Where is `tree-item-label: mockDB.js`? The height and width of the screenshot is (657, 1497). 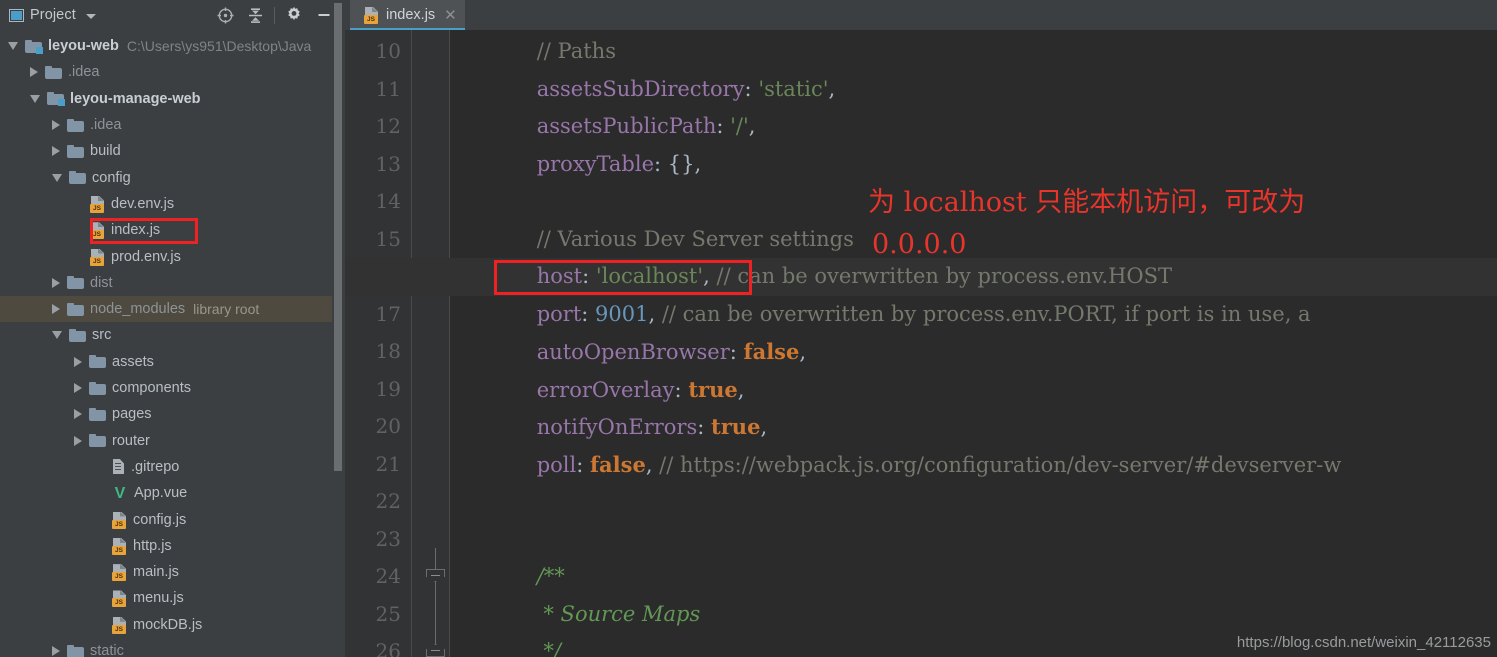
tree-item-label: mockDB.js is located at coordinates (168, 624).